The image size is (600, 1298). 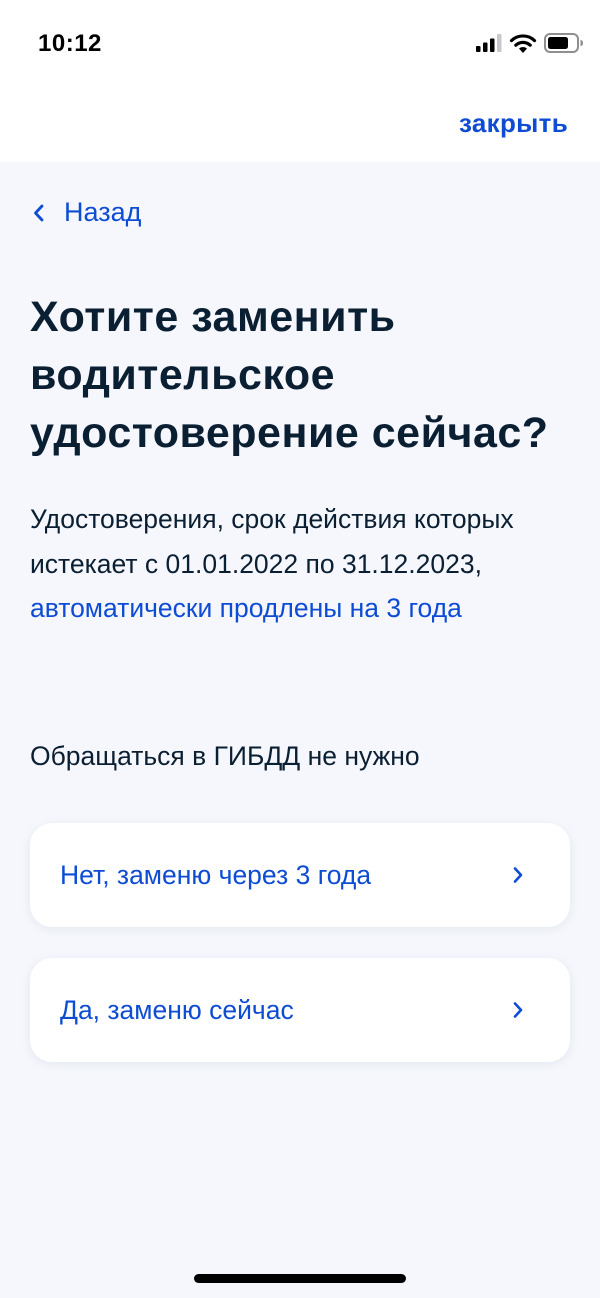 I want to click on home-indicator, so click(x=300, y=1278).